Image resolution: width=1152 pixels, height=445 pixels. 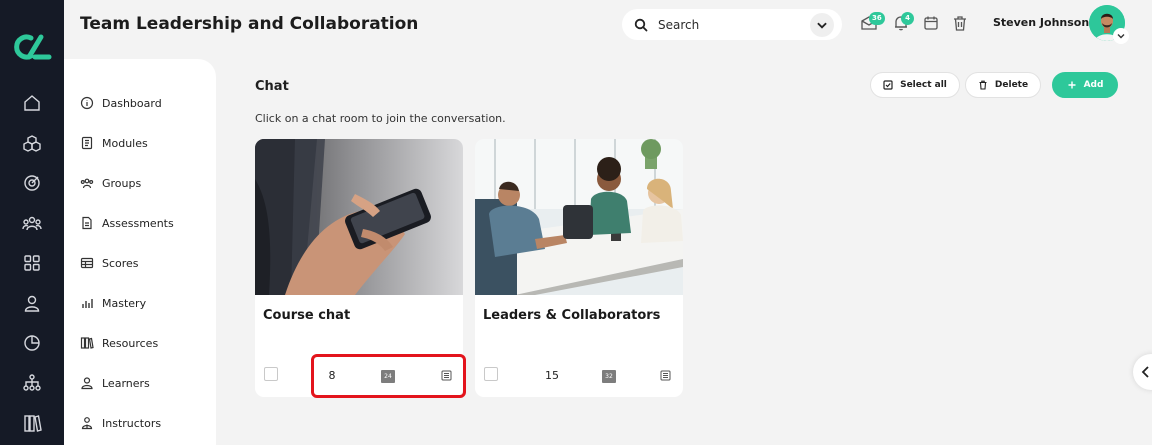 I want to click on sidebar-item-mastery: Mastery, so click(x=113, y=303).